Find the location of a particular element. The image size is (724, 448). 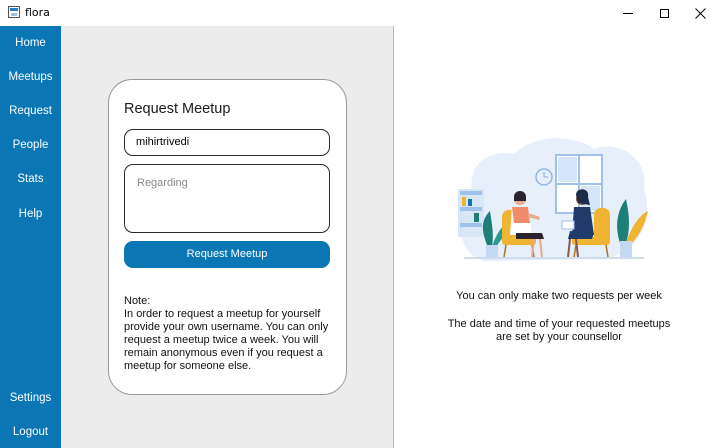

minimize-button is located at coordinates (628, 13).